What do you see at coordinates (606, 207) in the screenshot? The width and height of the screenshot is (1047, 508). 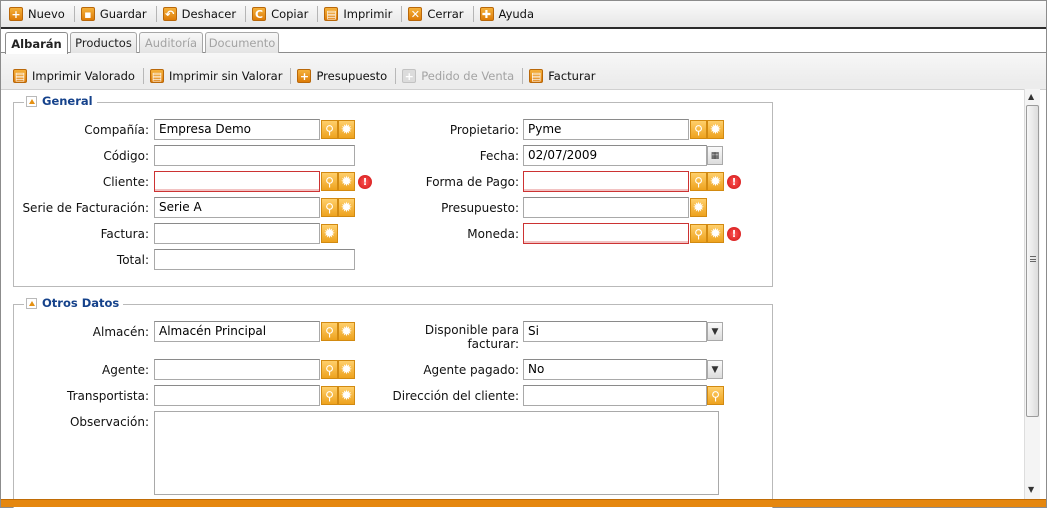 I see `presupuesto-field` at bounding box center [606, 207].